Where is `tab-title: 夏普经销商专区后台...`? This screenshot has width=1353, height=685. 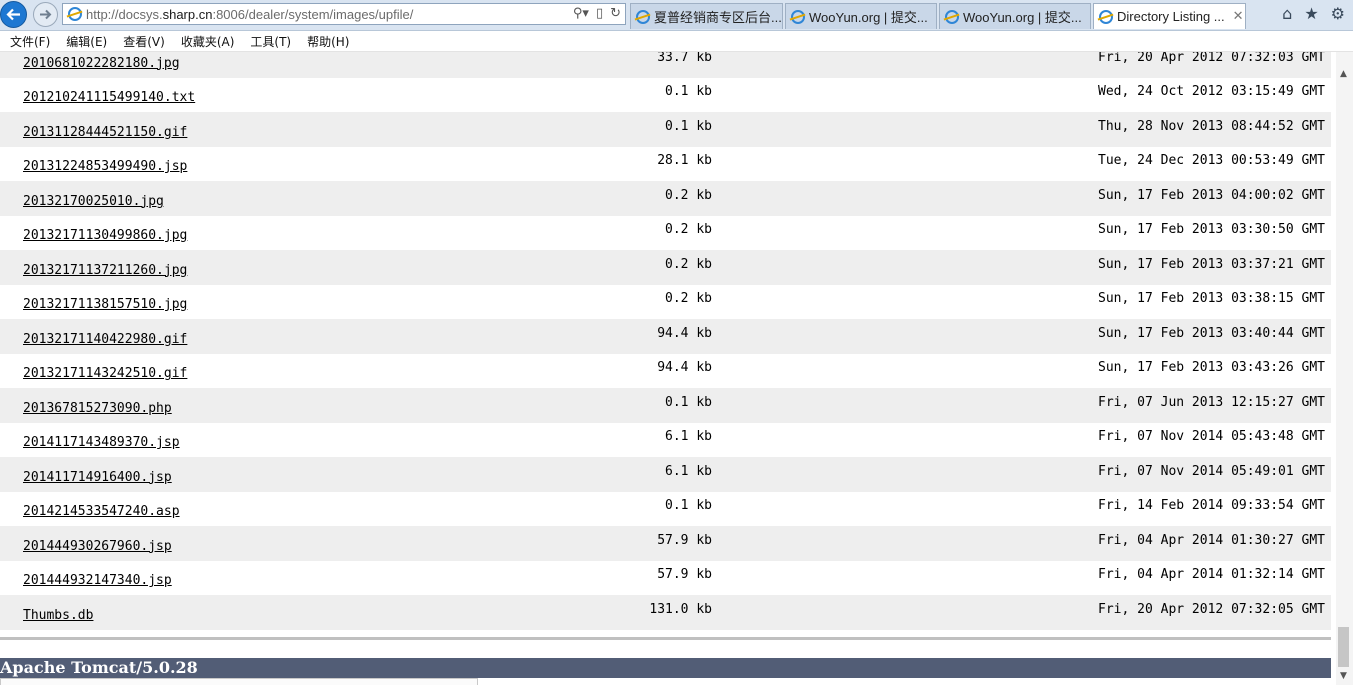
tab-title: 夏普经销商专区后台... is located at coordinates (718, 17).